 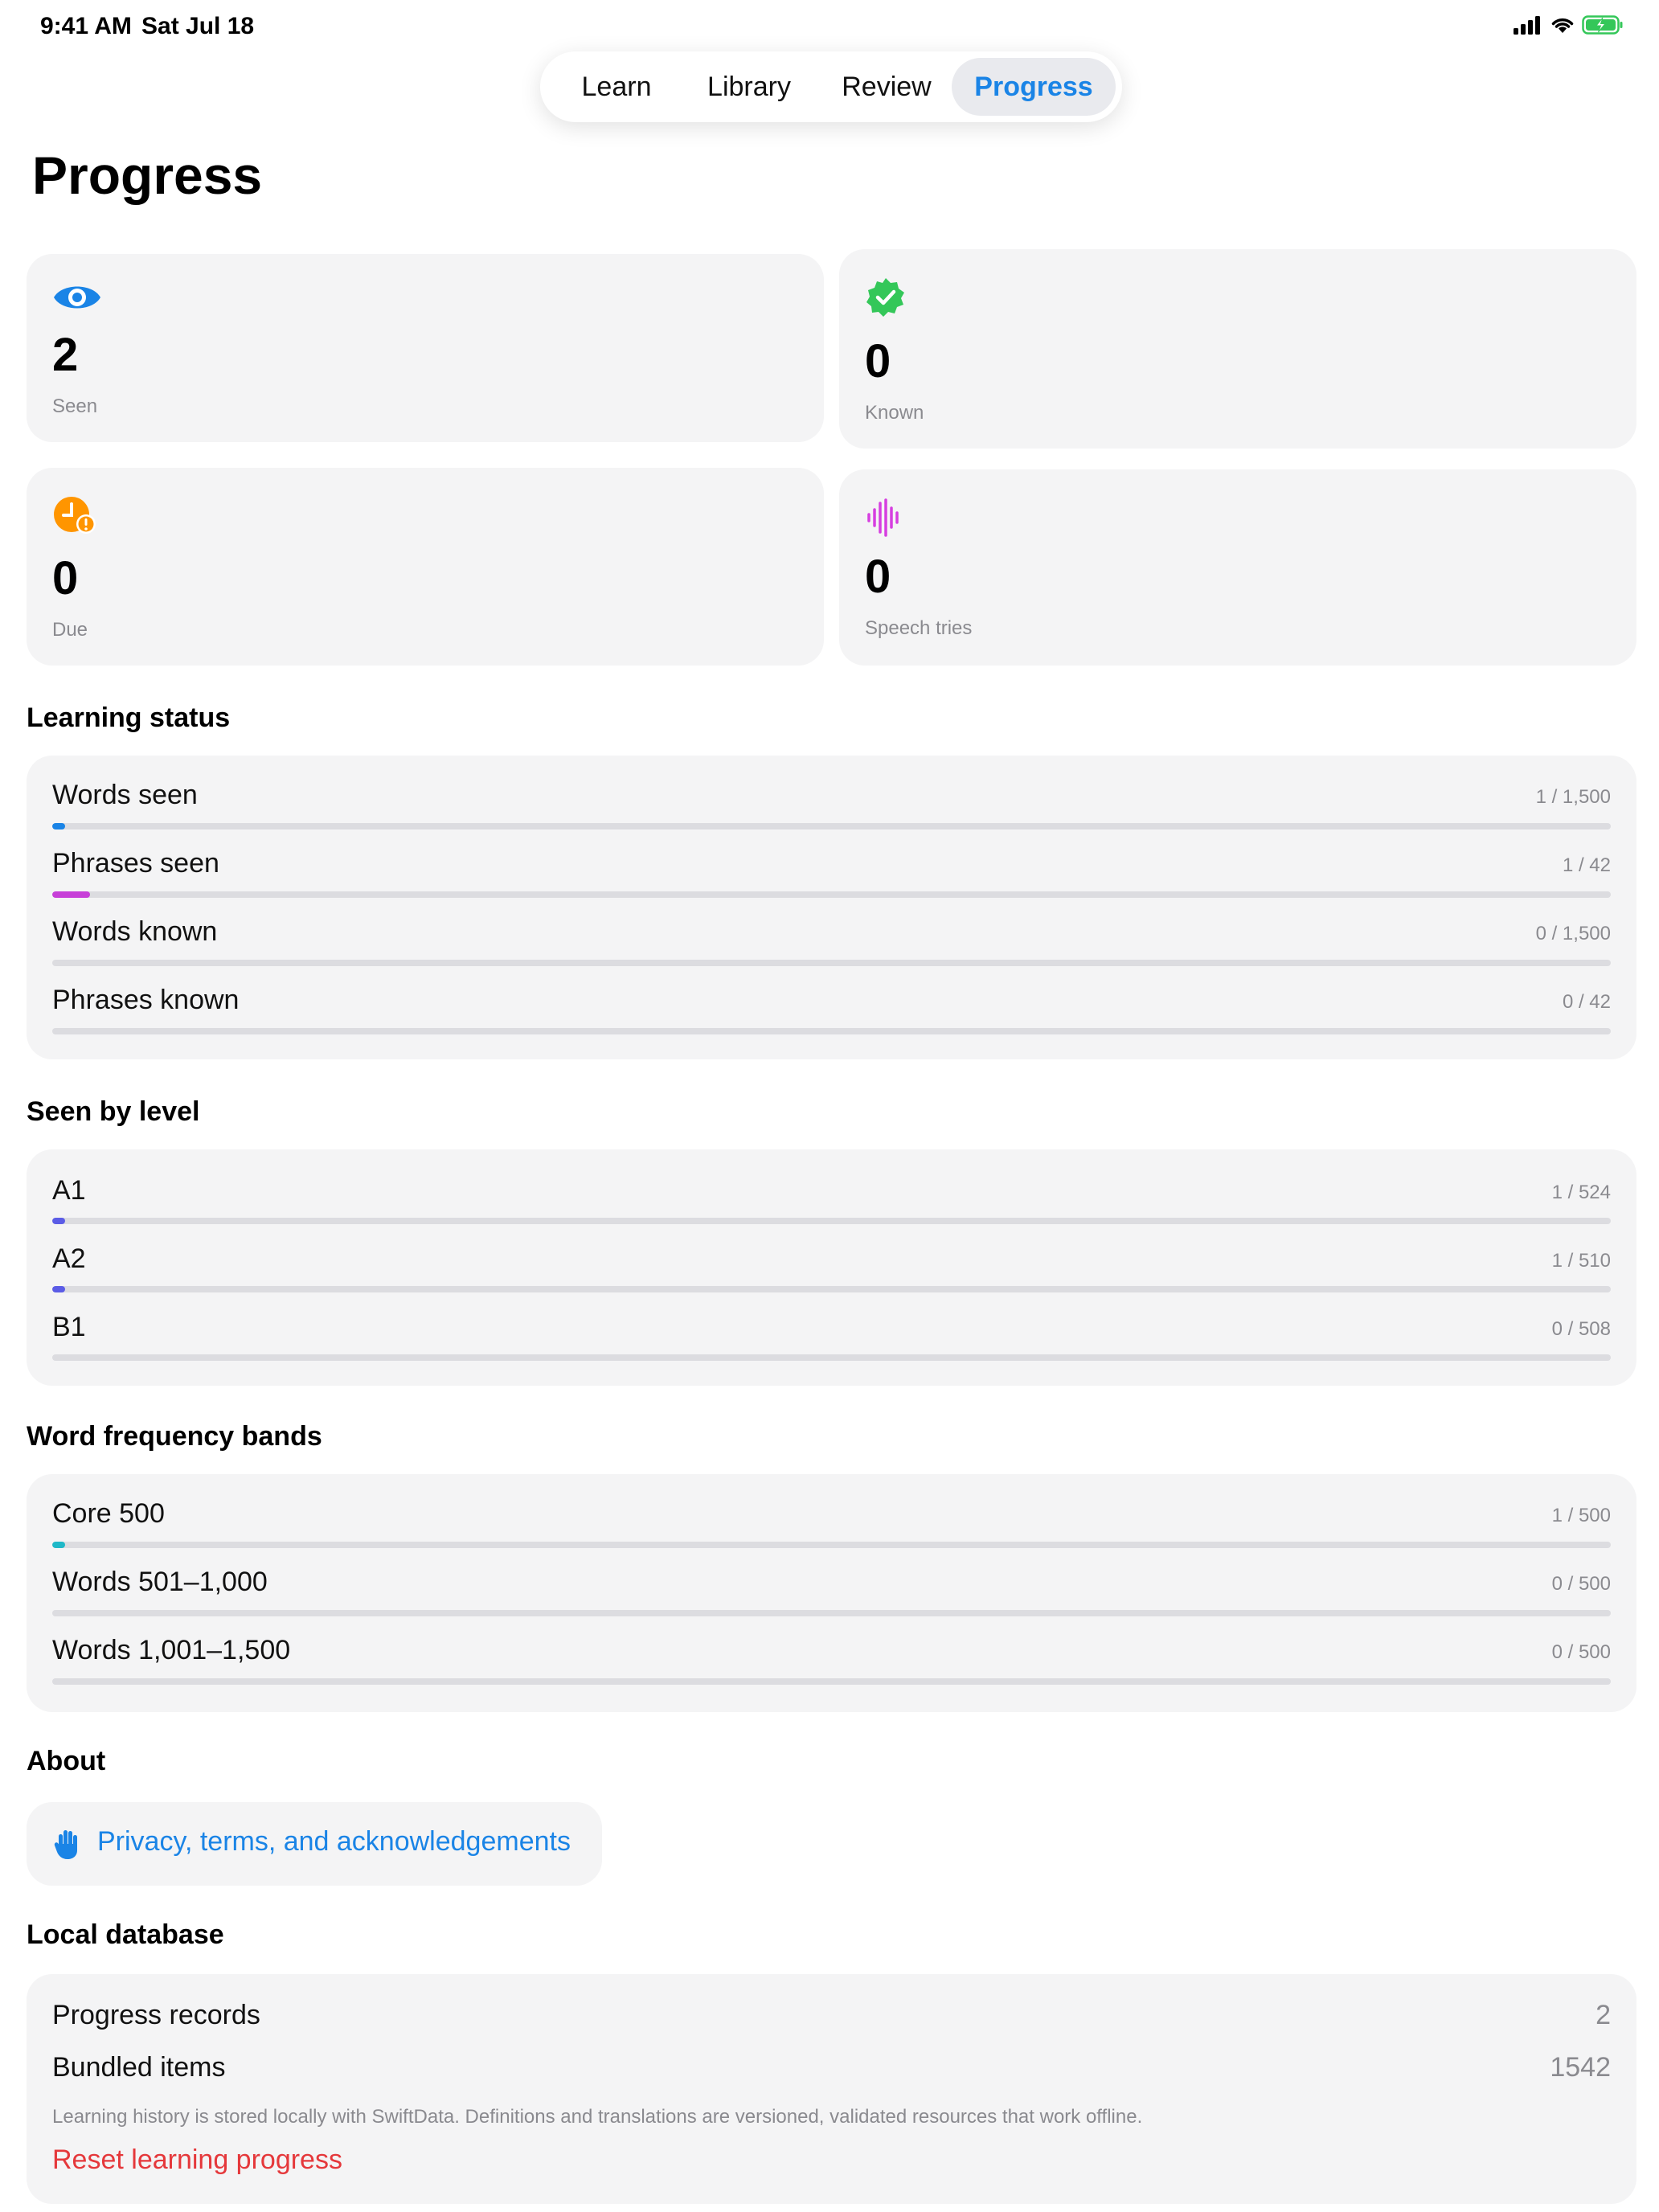 I want to click on tab-review: Review, so click(x=886, y=87).